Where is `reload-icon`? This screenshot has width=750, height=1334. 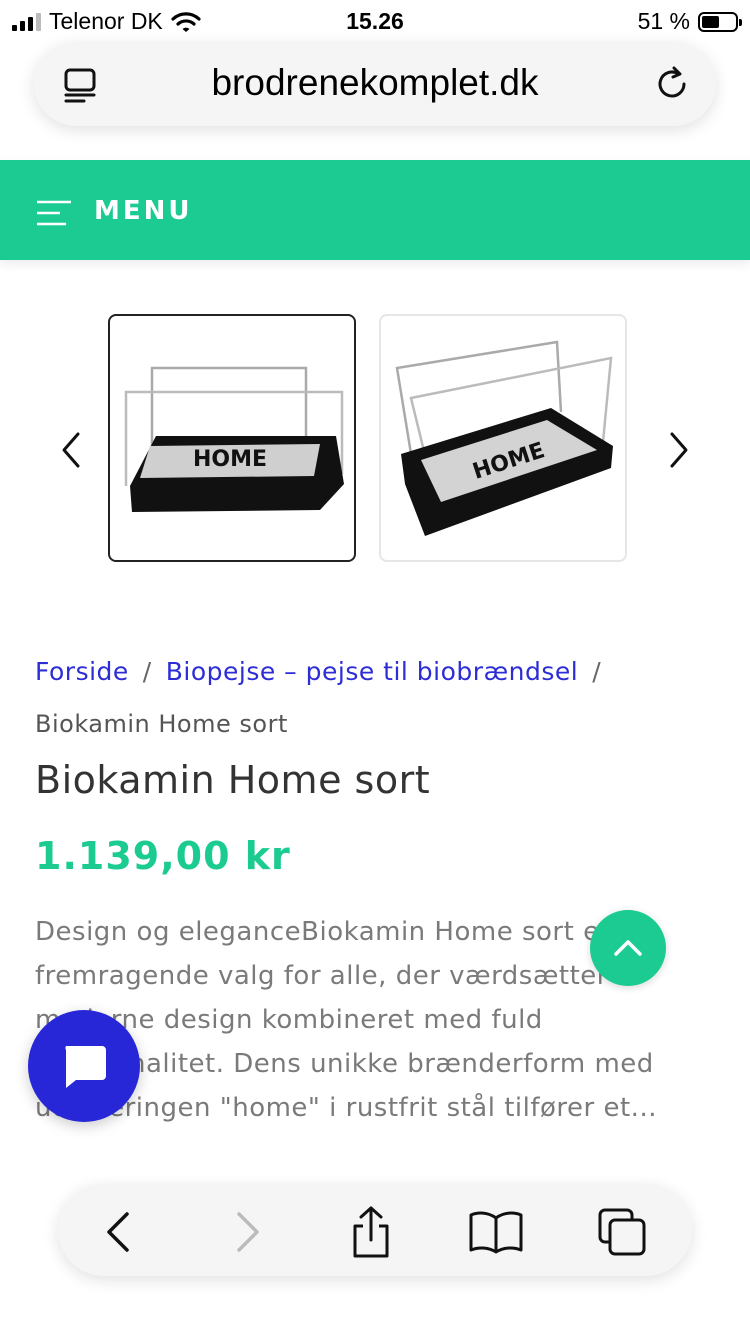
reload-icon is located at coordinates (672, 84).